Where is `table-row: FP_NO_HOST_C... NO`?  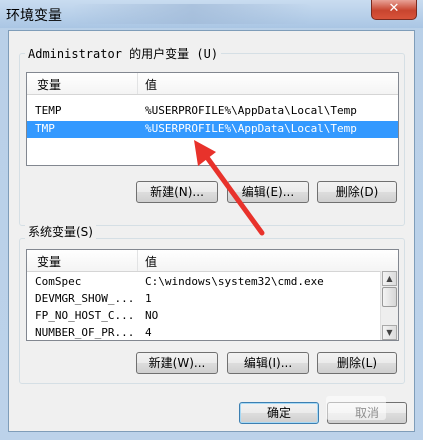
table-row: FP_NO_HOST_C... NO is located at coordinates (204, 316).